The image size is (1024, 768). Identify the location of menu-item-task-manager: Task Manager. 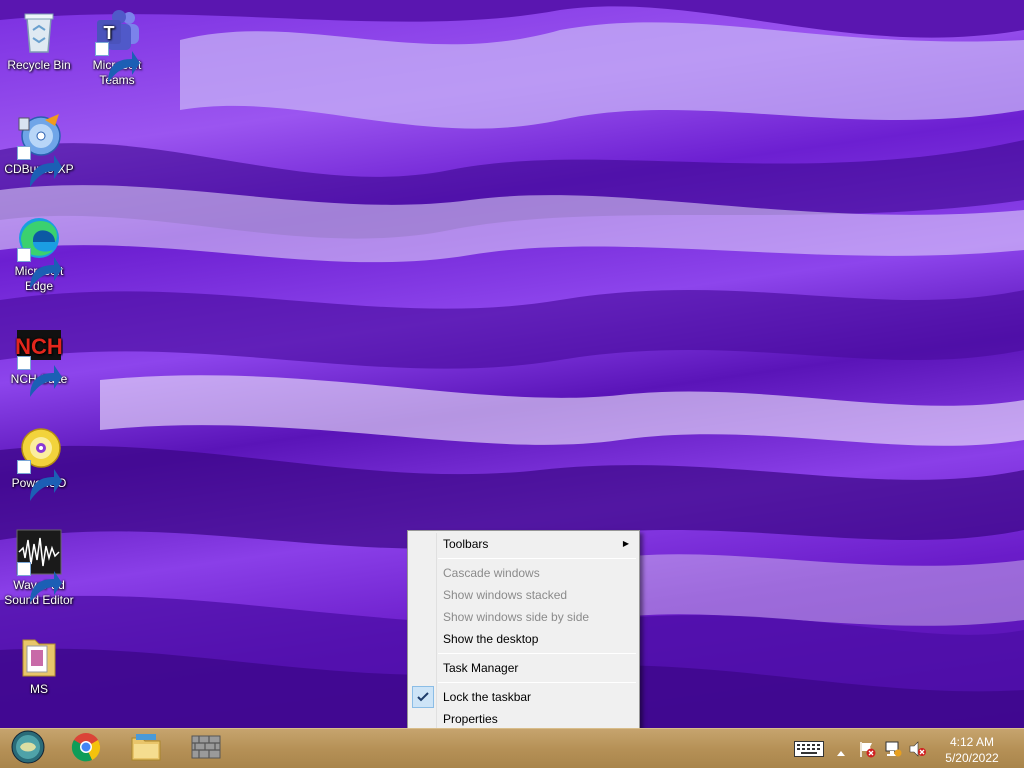
(523, 668).